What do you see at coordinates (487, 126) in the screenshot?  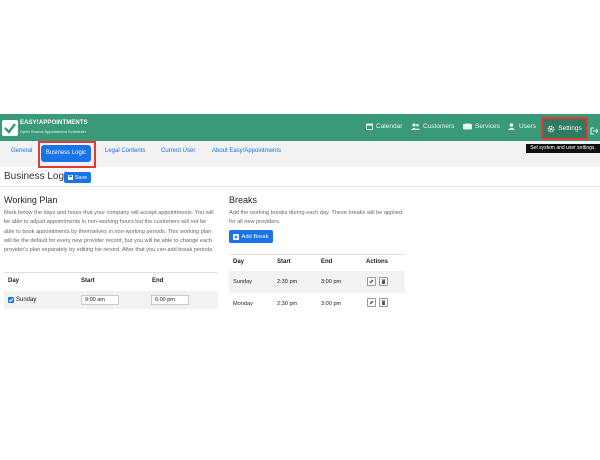 I see `nav-services-label: Services` at bounding box center [487, 126].